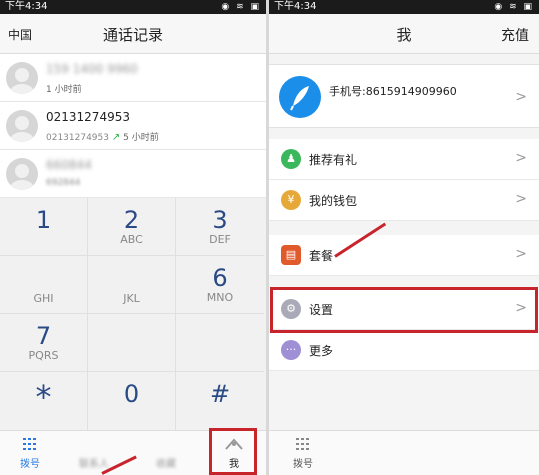  I want to click on me-header: 我 充值, so click(404, 34).